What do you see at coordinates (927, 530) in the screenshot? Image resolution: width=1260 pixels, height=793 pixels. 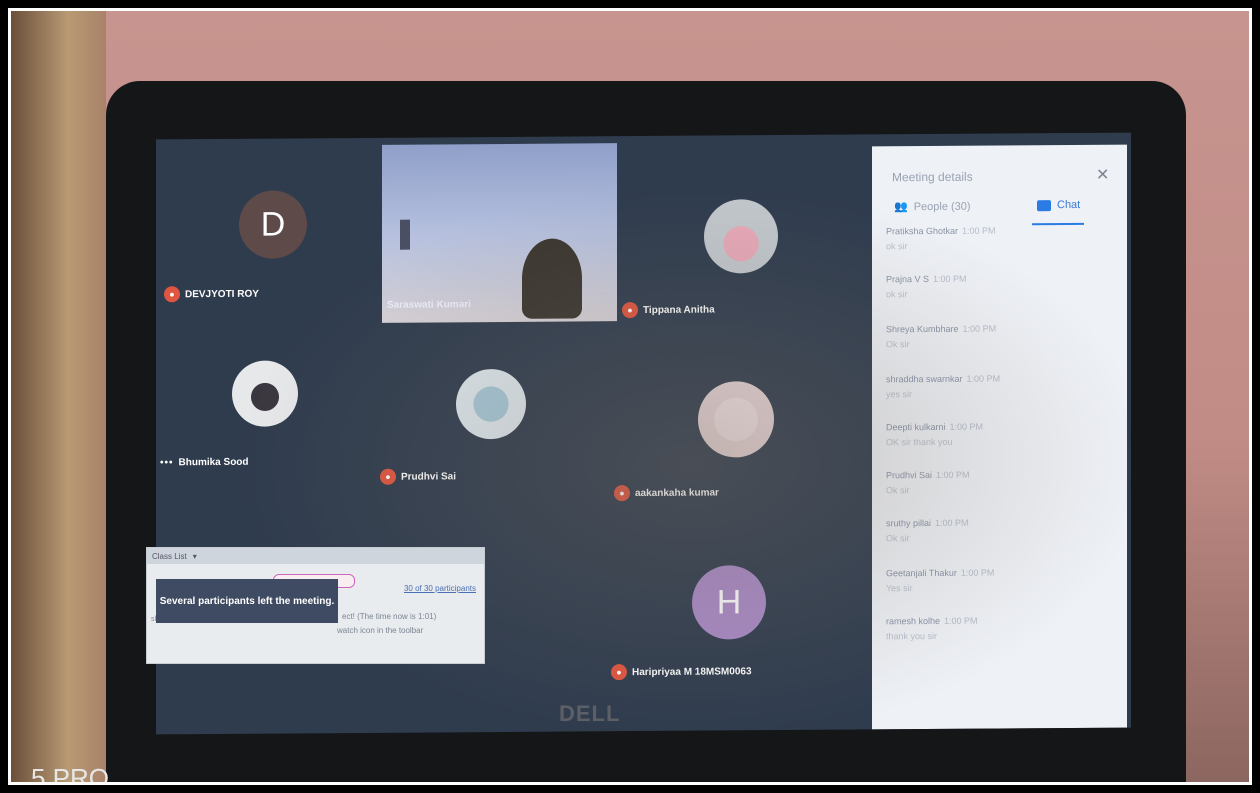 I see `chat-message: sruthy pillai 1:00 PM Ok sir` at bounding box center [927, 530].